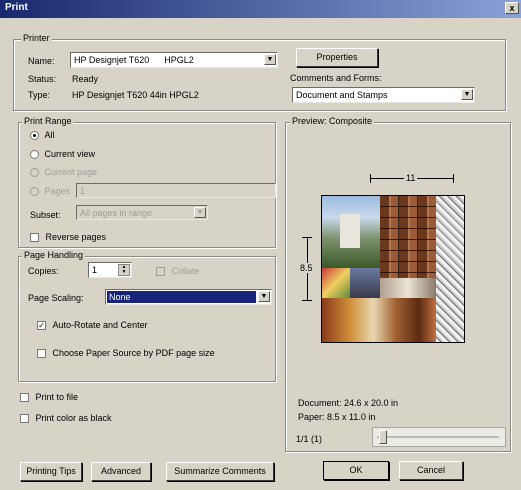  I want to click on printing-tips-button: Printing Tips, so click(51, 471).